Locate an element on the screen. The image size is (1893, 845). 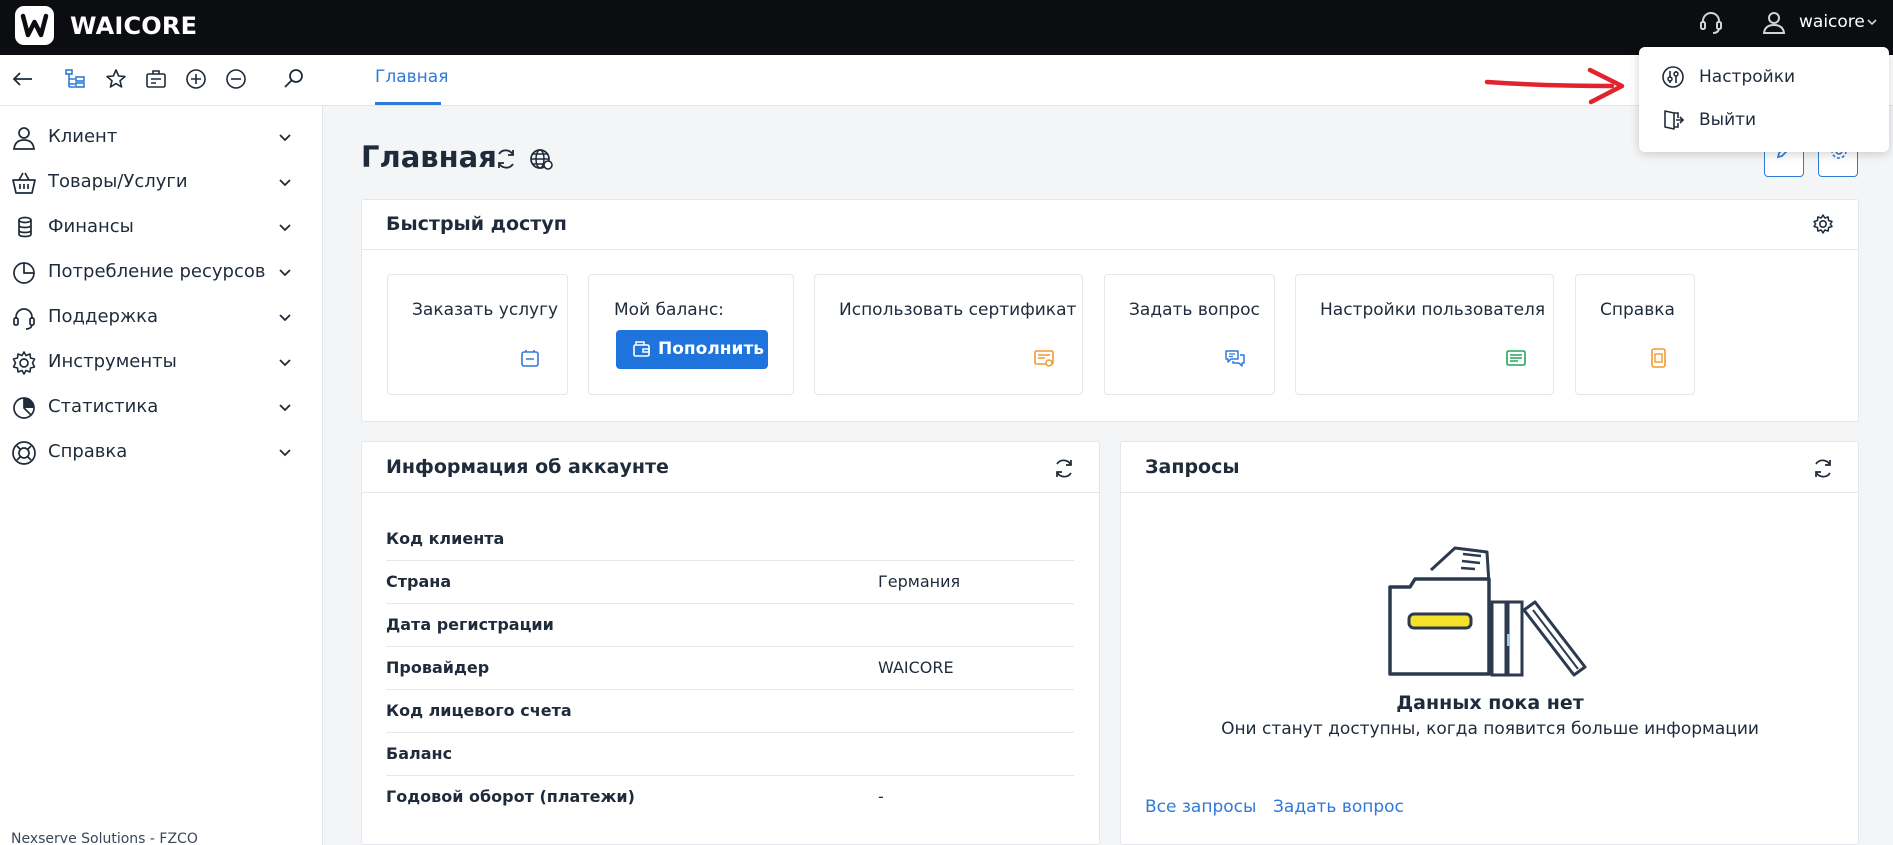
quick-tile-user-settings is located at coordinates (1424, 334).